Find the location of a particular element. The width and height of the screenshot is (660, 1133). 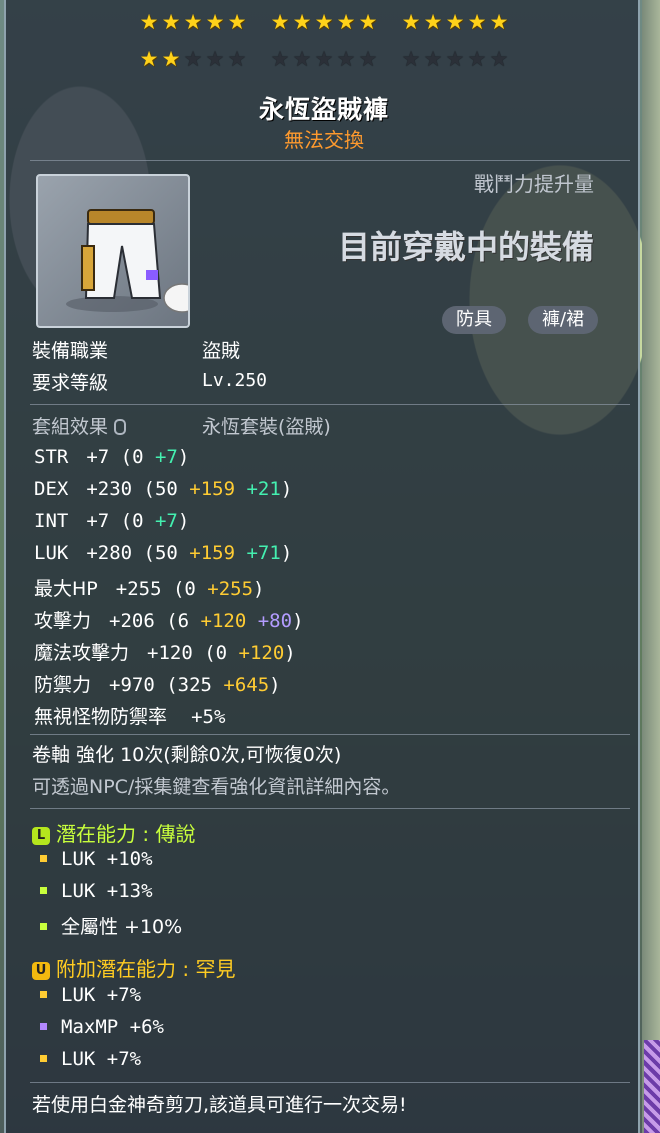

item-icon-frame is located at coordinates (113, 251).